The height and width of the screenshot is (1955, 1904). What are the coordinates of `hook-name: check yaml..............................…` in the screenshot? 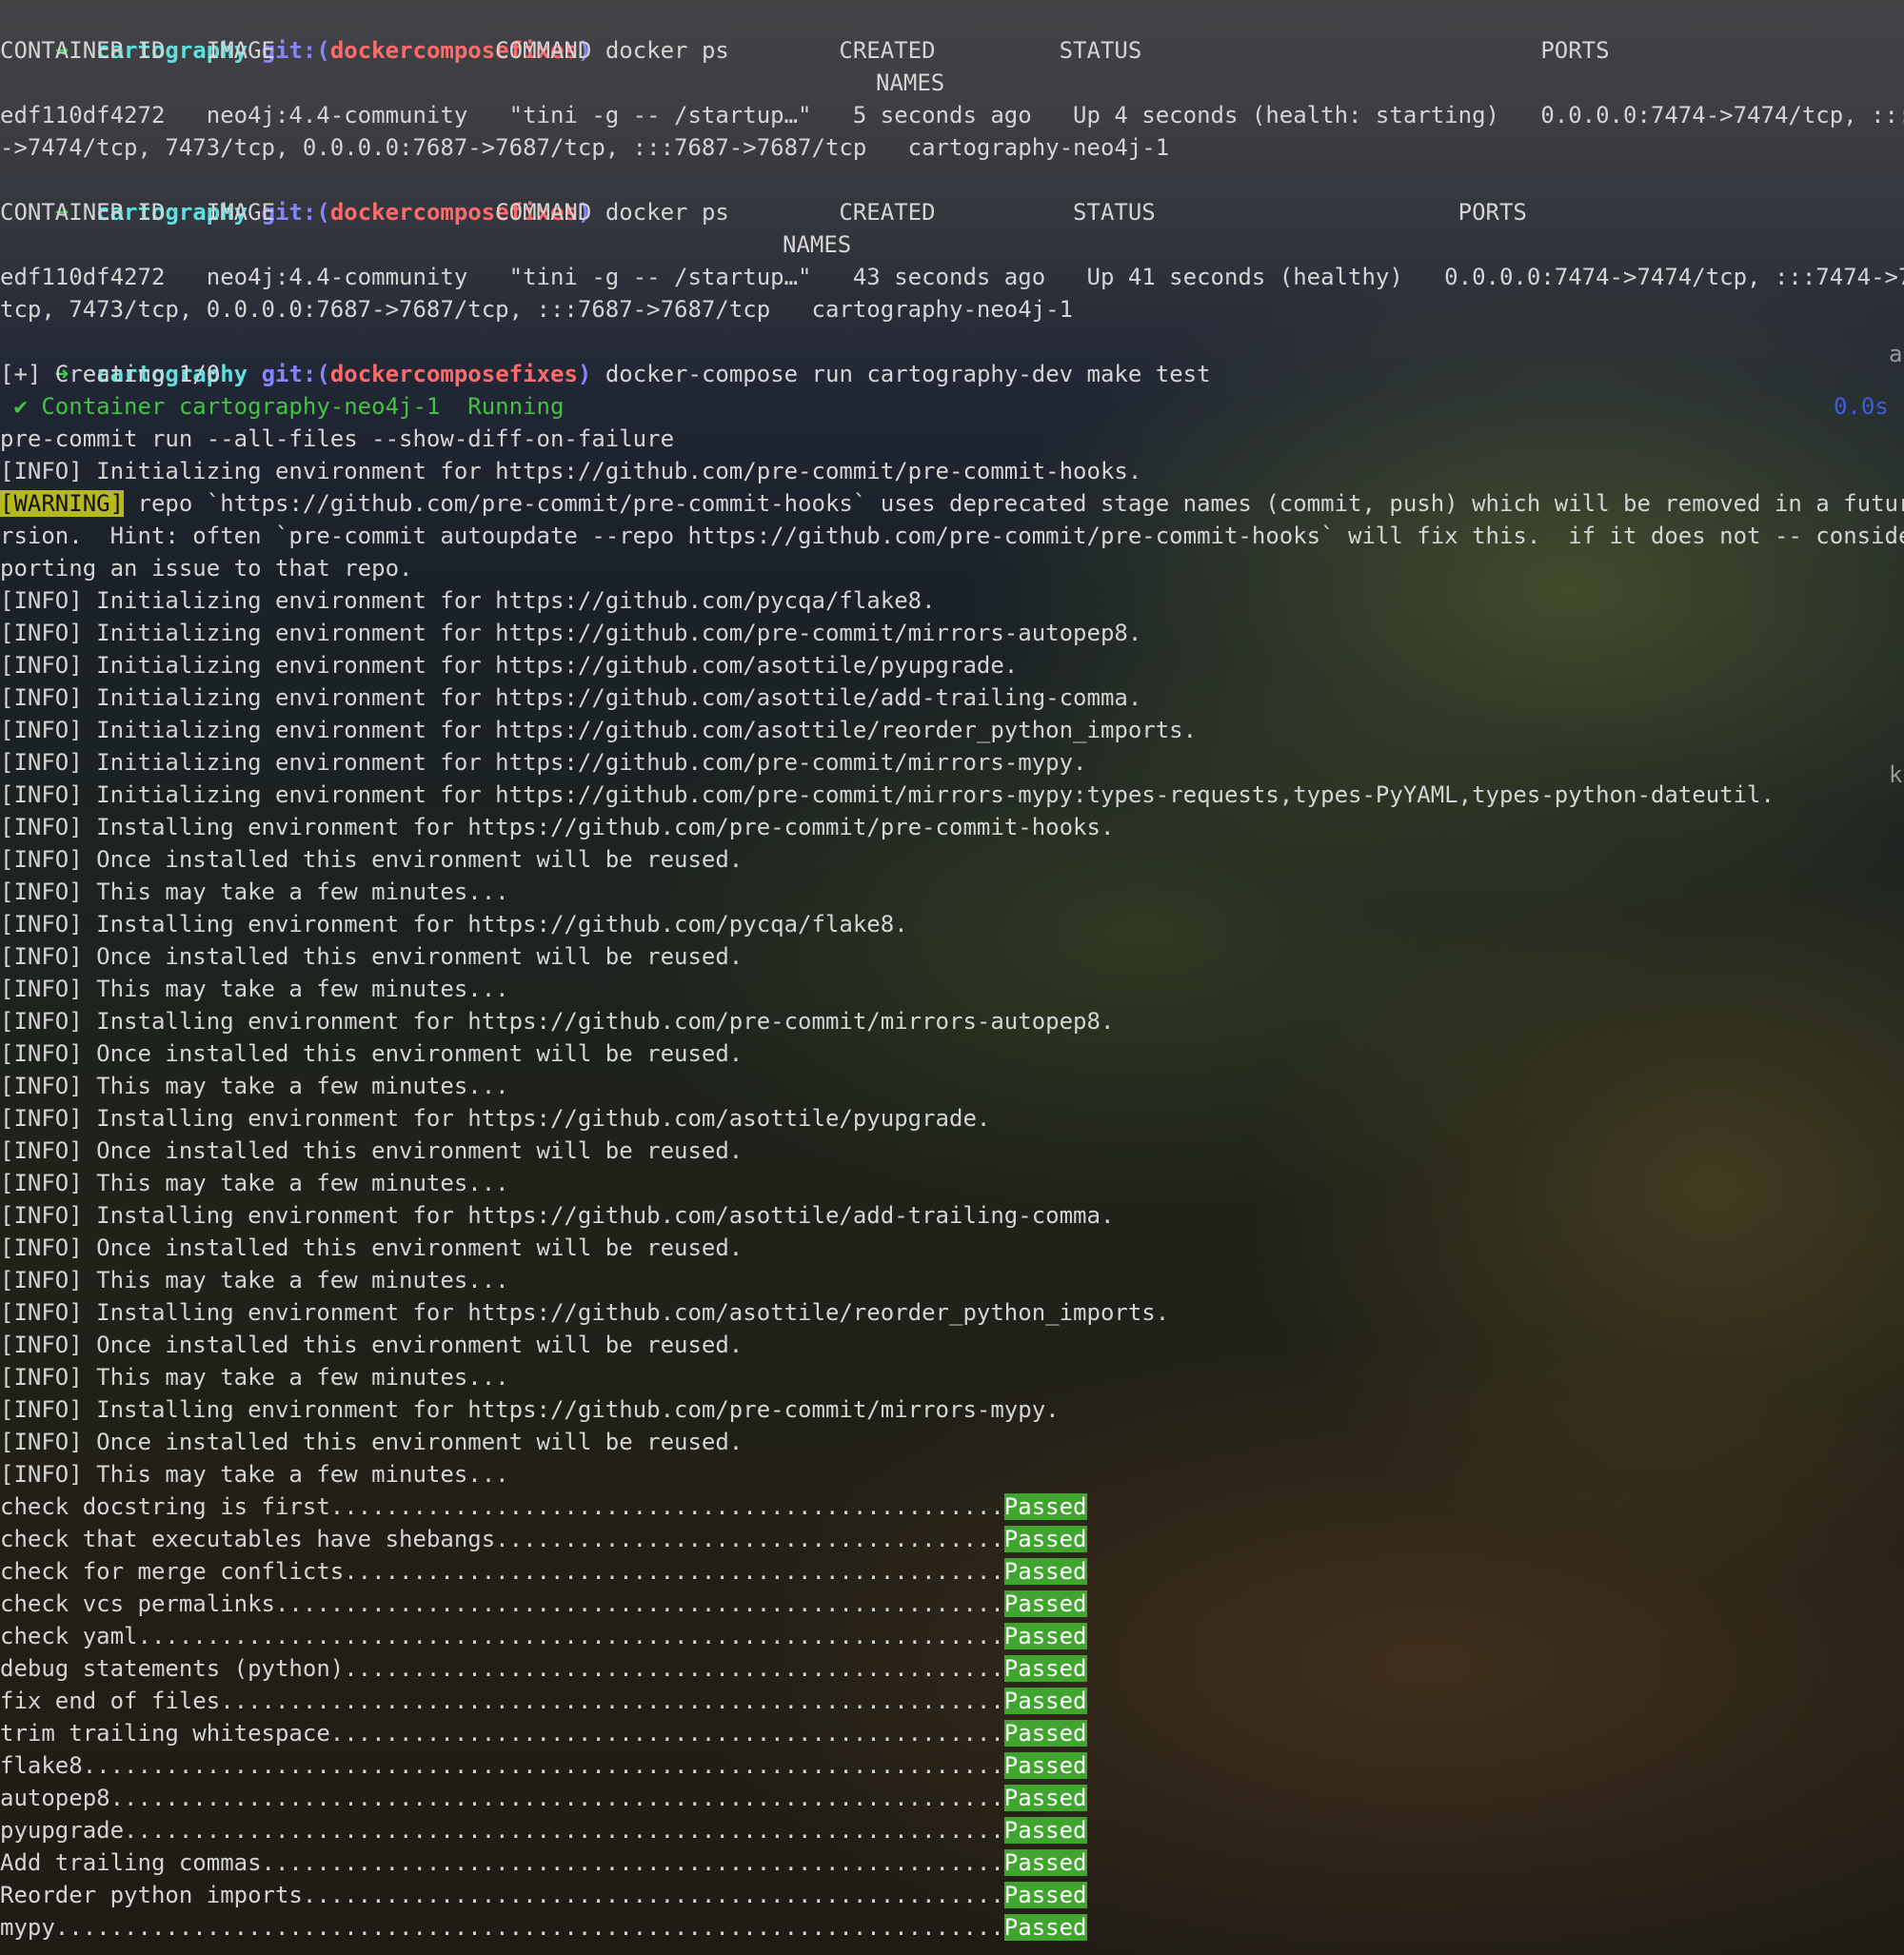 It's located at (502, 1636).